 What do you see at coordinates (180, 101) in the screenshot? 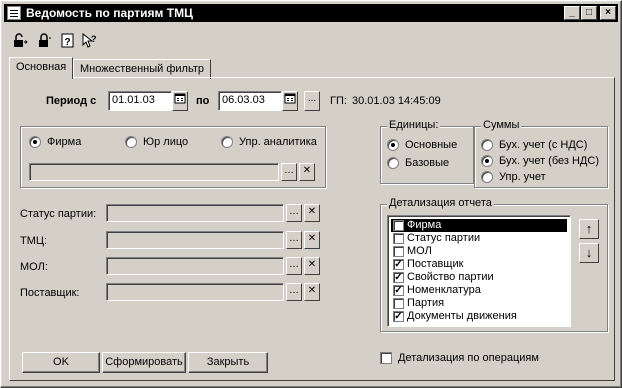
I see `calendar-from-icon` at bounding box center [180, 101].